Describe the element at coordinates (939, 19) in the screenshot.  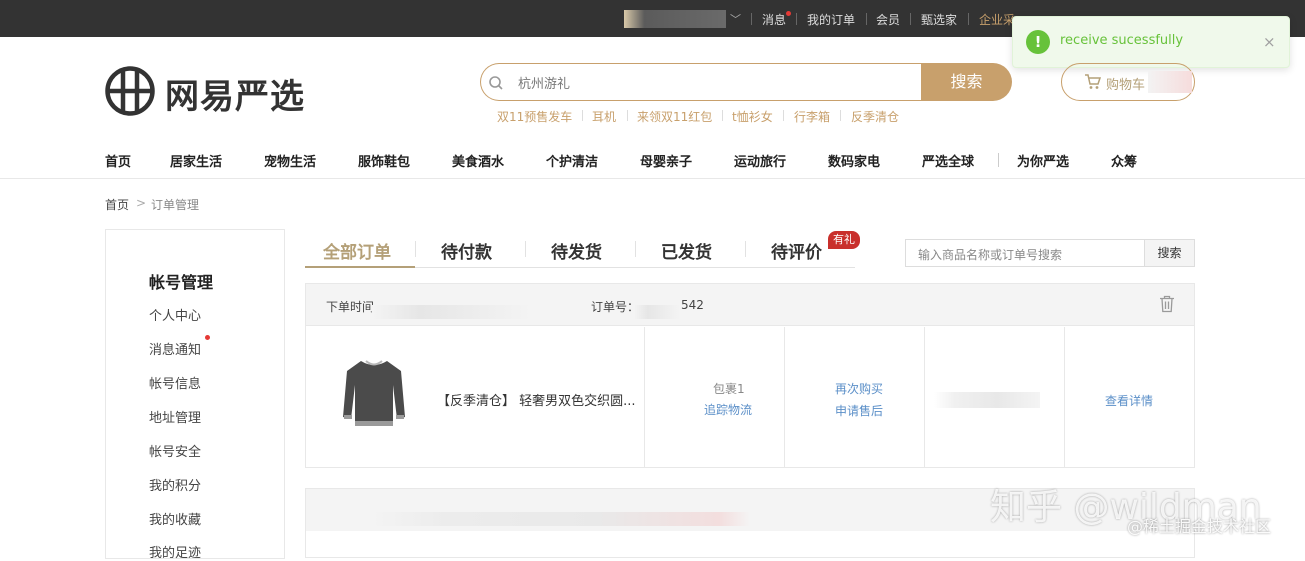
I see `topbar-selector-link: 甄选家` at that location.